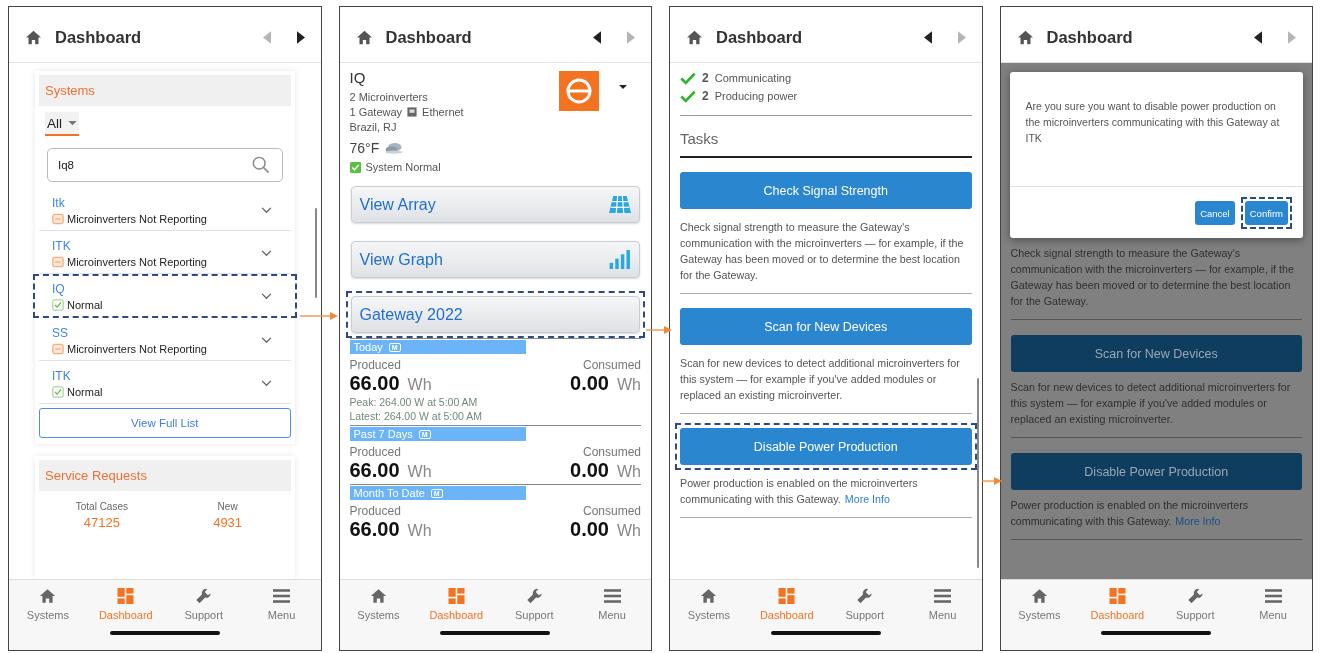 The image size is (1321, 653). What do you see at coordinates (137, 262) in the screenshot?
I see `system-status: Microinverters Not Reporting` at bounding box center [137, 262].